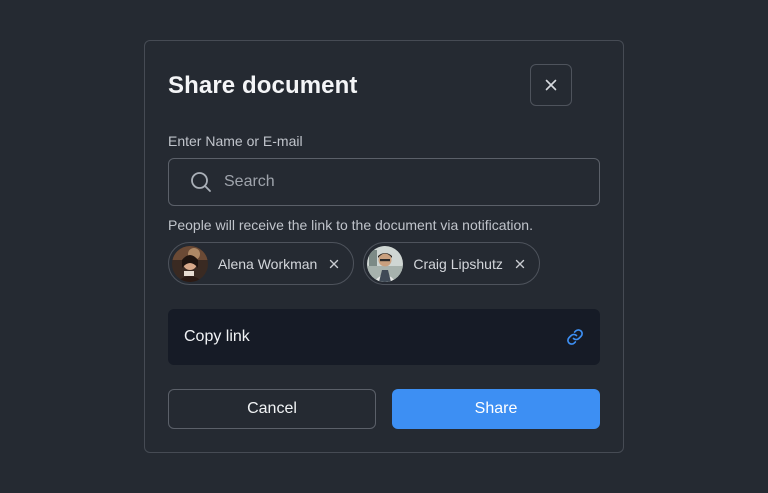  I want to click on recipient-chip: Alena Workman, so click(261, 263).